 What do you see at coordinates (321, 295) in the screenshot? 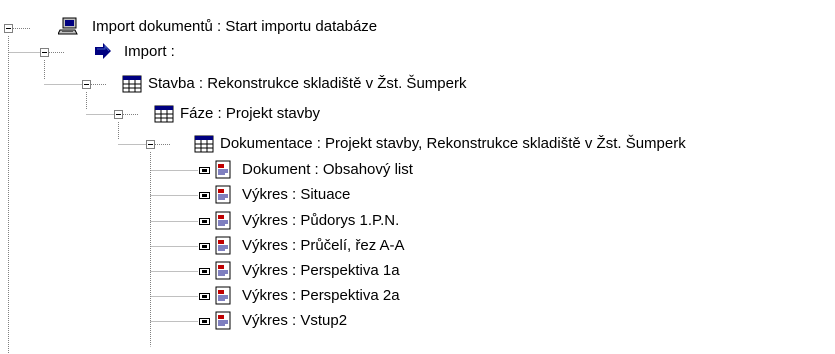
I see `tree-leaf-label: Výkres : Perspektiva 2a` at bounding box center [321, 295].